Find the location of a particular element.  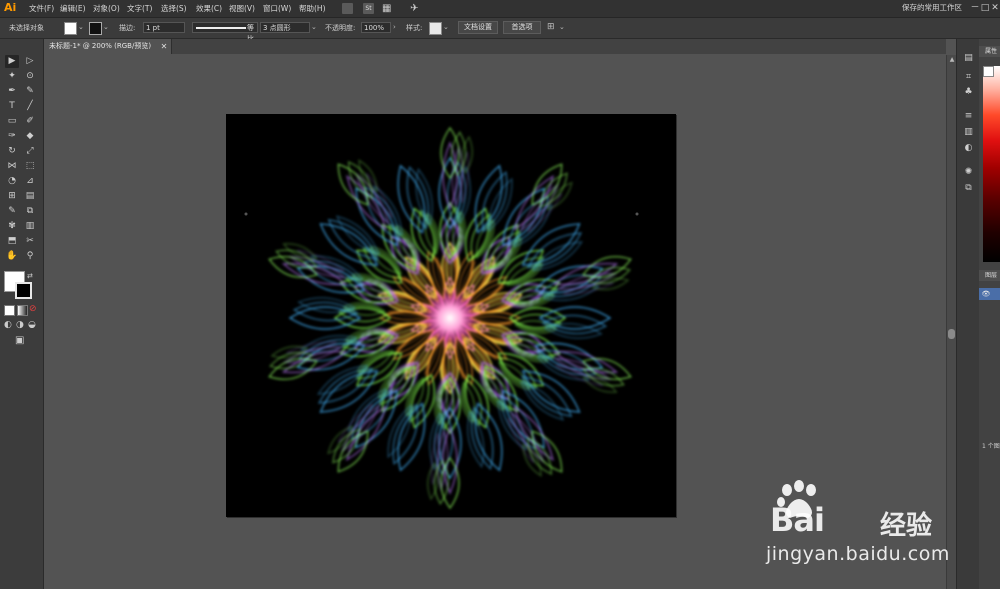

free-transform-tool-icon: ⬚ is located at coordinates (30, 166).